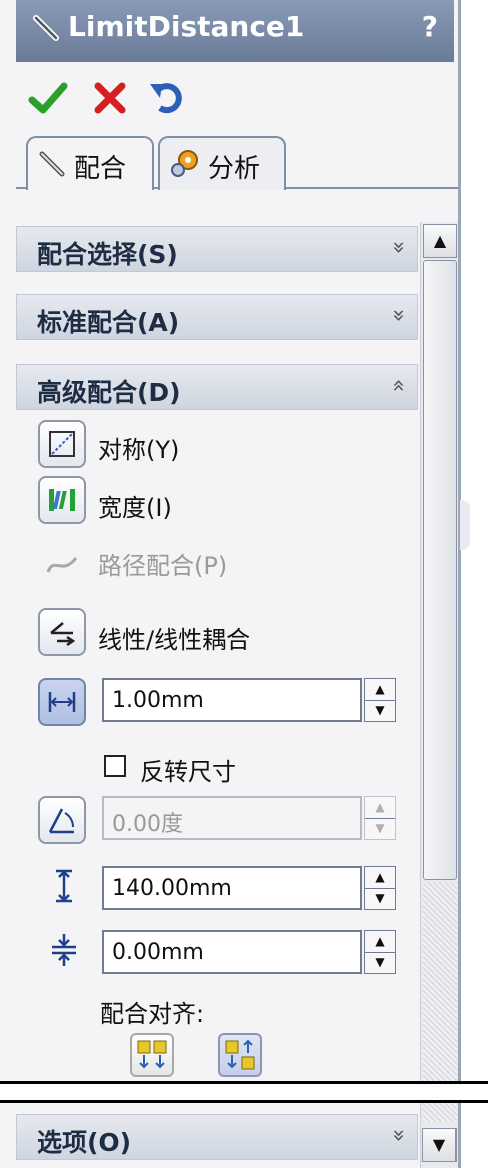 Image resolution: width=488 pixels, height=1168 pixels. What do you see at coordinates (48, 98) in the screenshot?
I see `ok-button` at bounding box center [48, 98].